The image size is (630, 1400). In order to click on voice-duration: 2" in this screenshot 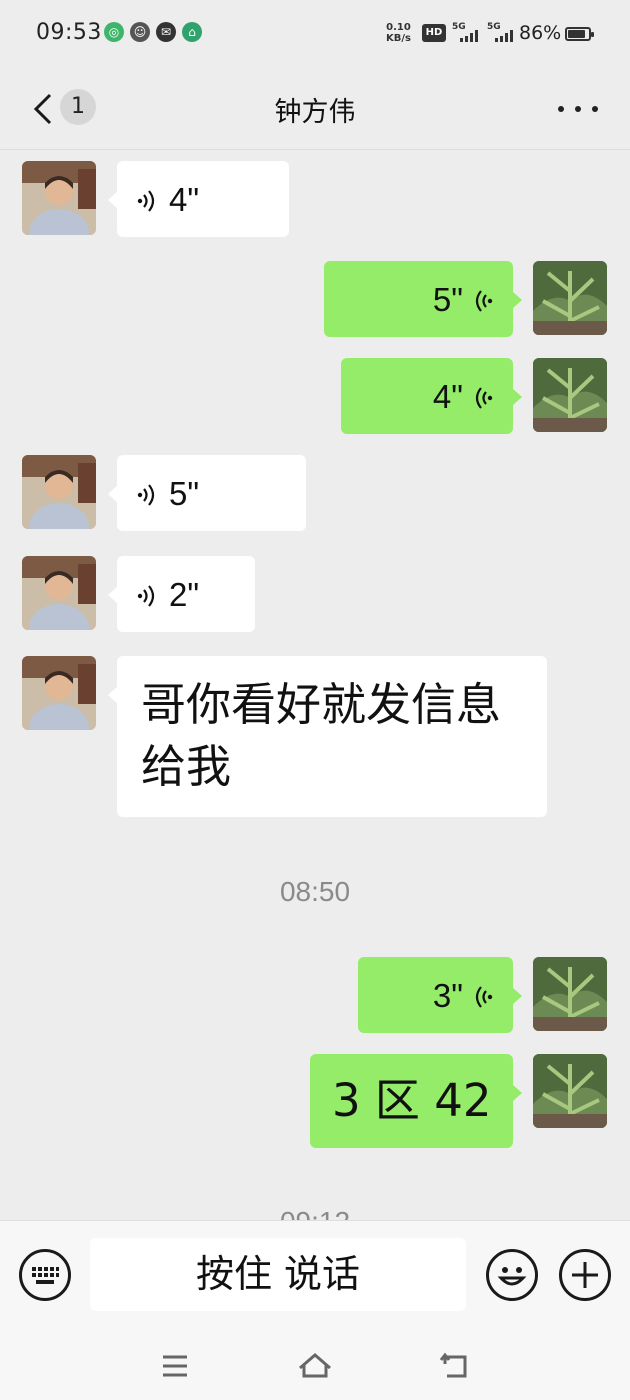, I will do `click(184, 594)`.